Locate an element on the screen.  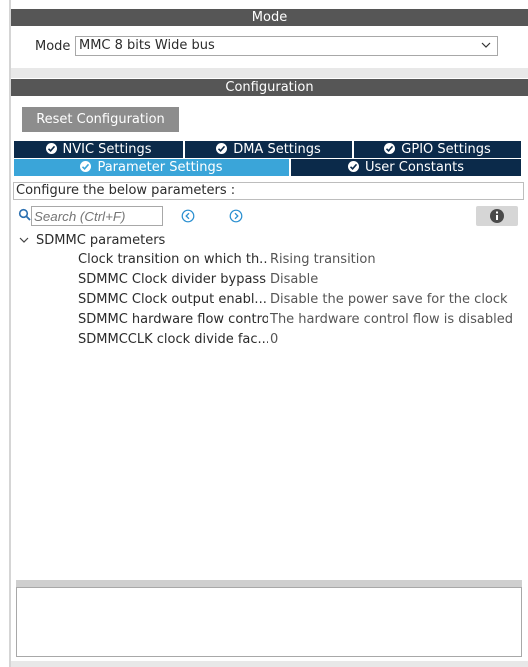
tab-label: NVIC Settings is located at coordinates (107, 149).